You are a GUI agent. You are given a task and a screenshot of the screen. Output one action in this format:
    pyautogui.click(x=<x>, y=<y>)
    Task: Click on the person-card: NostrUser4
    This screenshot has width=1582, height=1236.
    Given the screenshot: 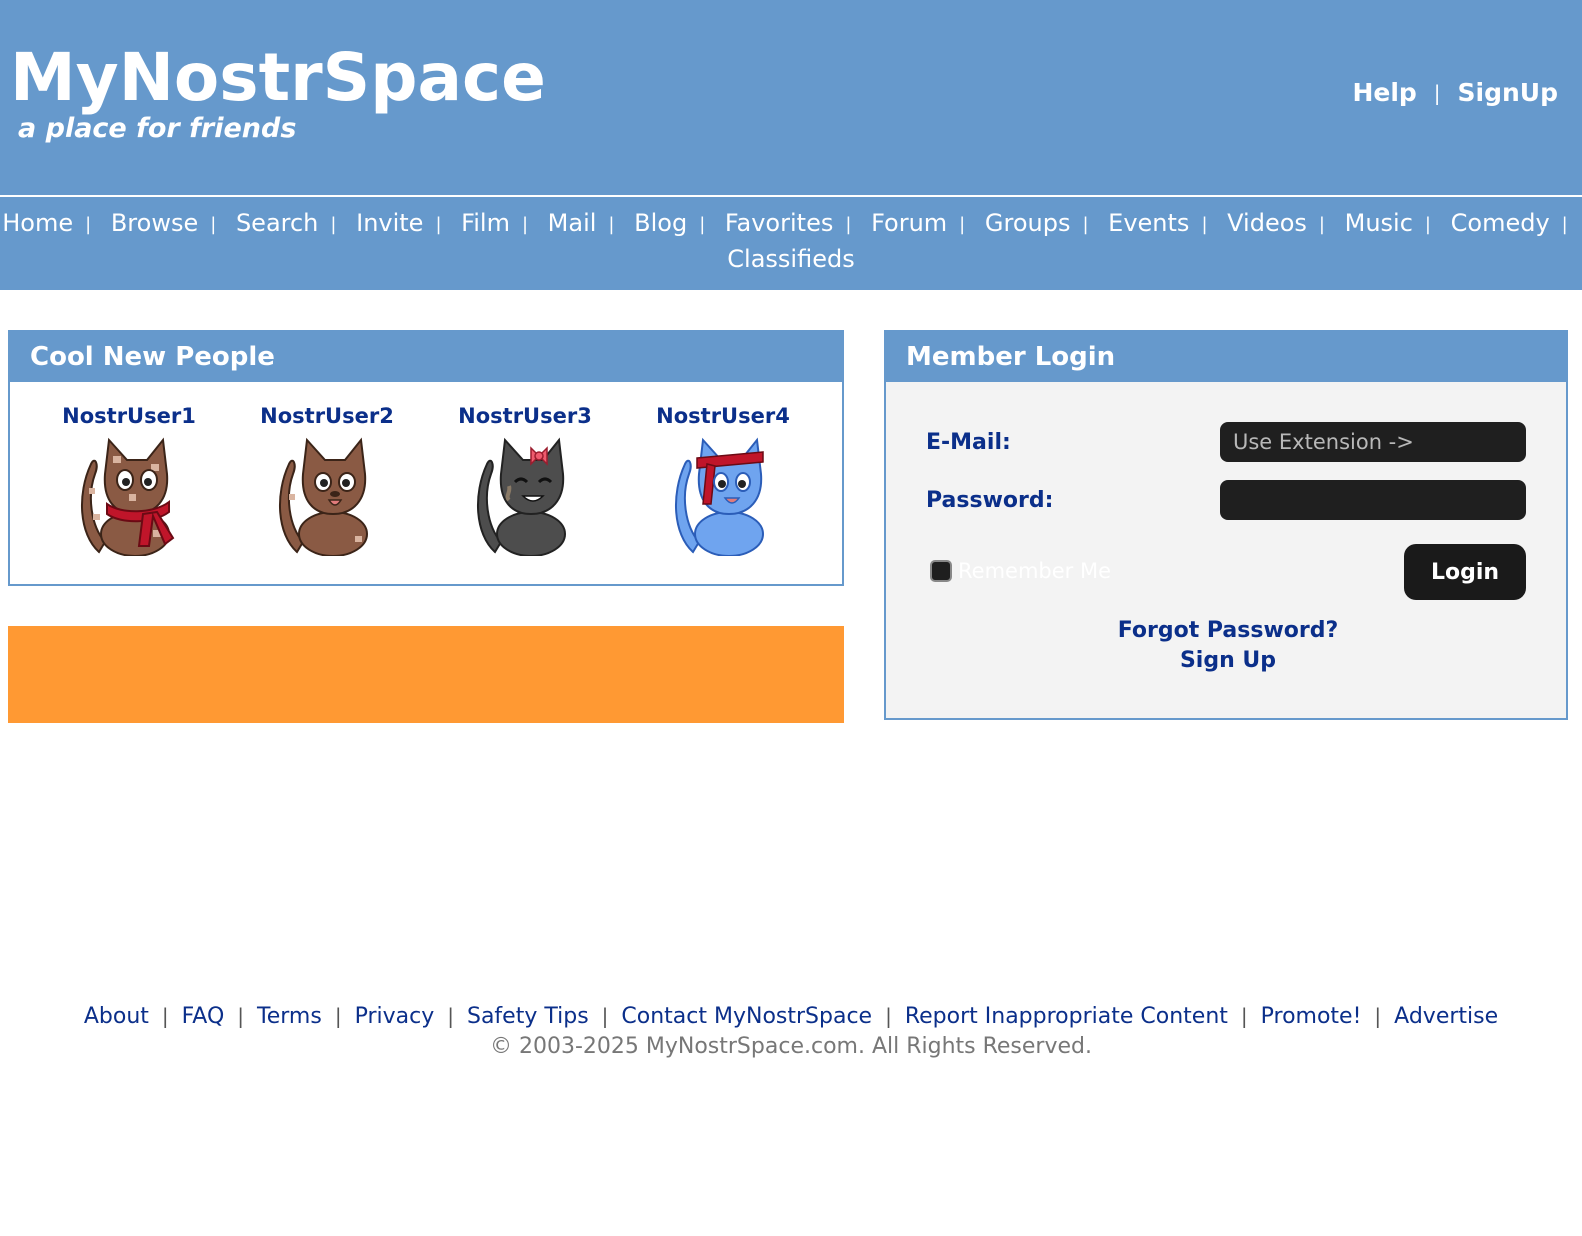 What is the action you would take?
    pyautogui.click(x=723, y=482)
    